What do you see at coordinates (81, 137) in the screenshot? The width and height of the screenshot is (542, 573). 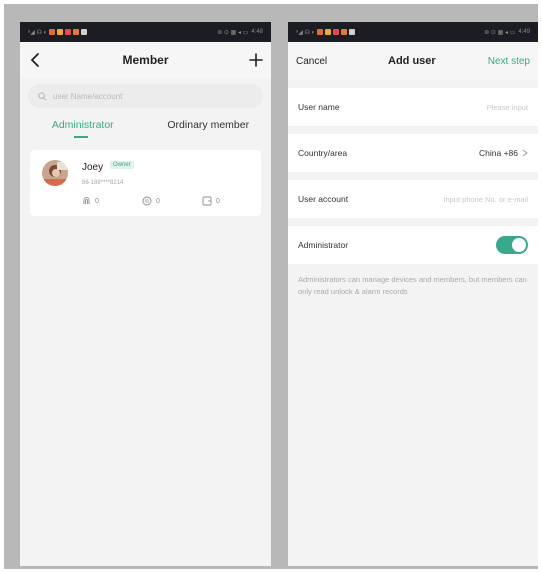 I see `active-tab-indicator` at bounding box center [81, 137].